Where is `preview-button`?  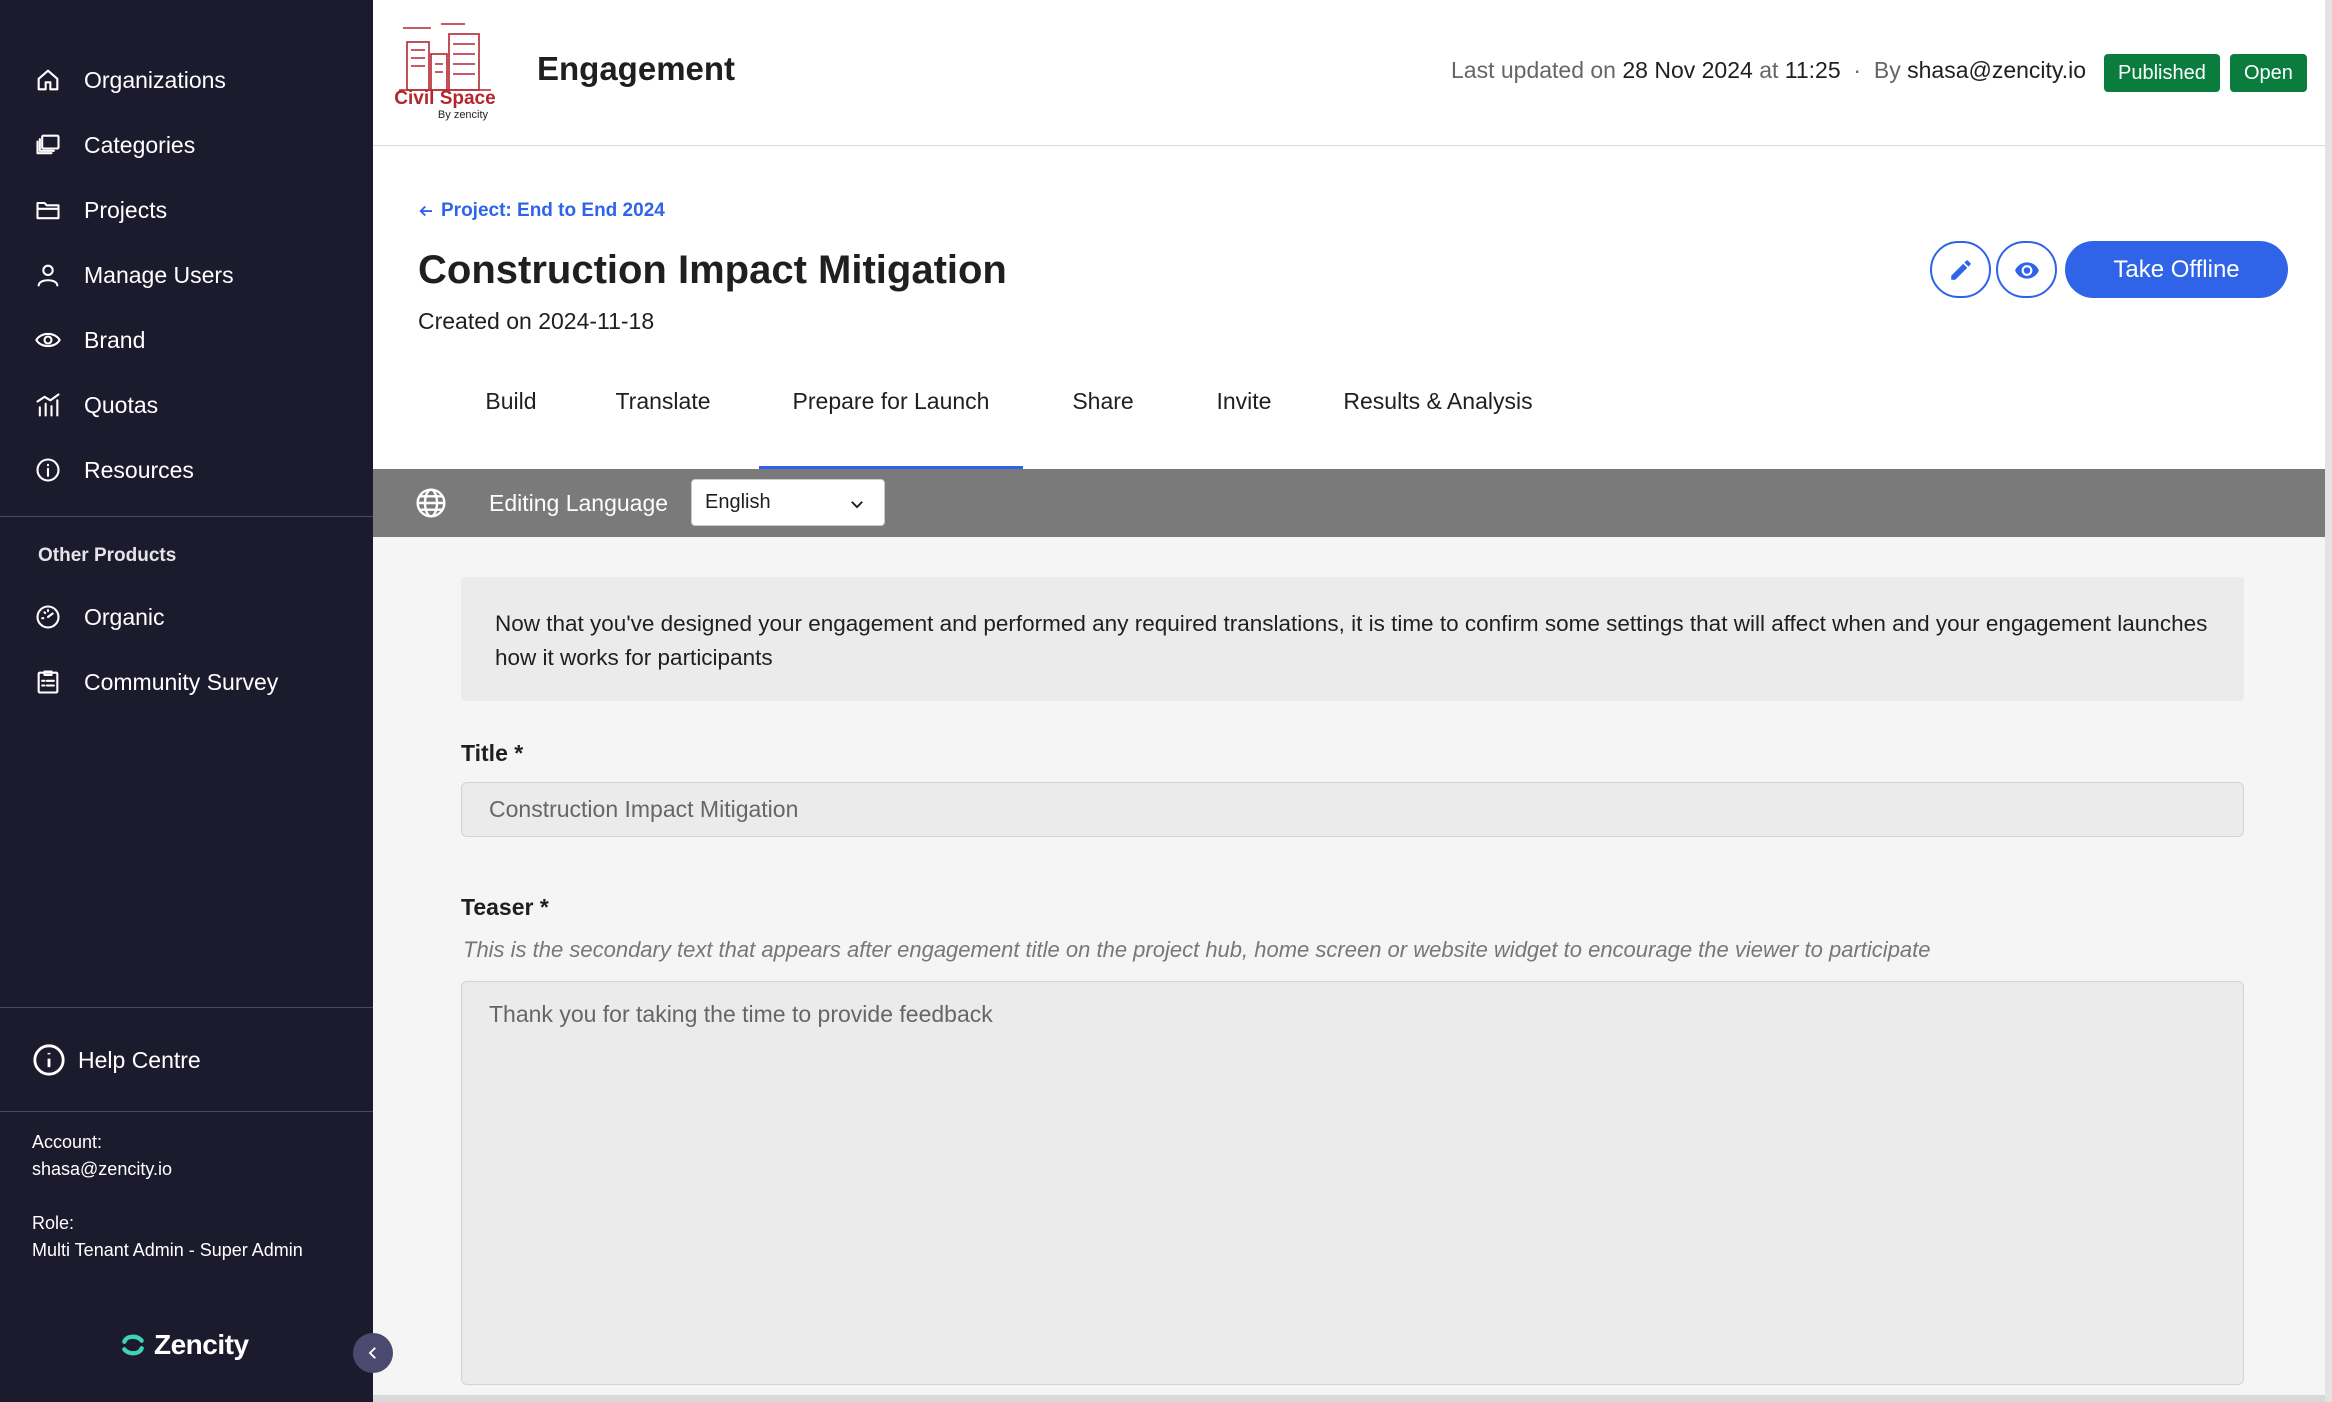 preview-button is located at coordinates (2026, 269).